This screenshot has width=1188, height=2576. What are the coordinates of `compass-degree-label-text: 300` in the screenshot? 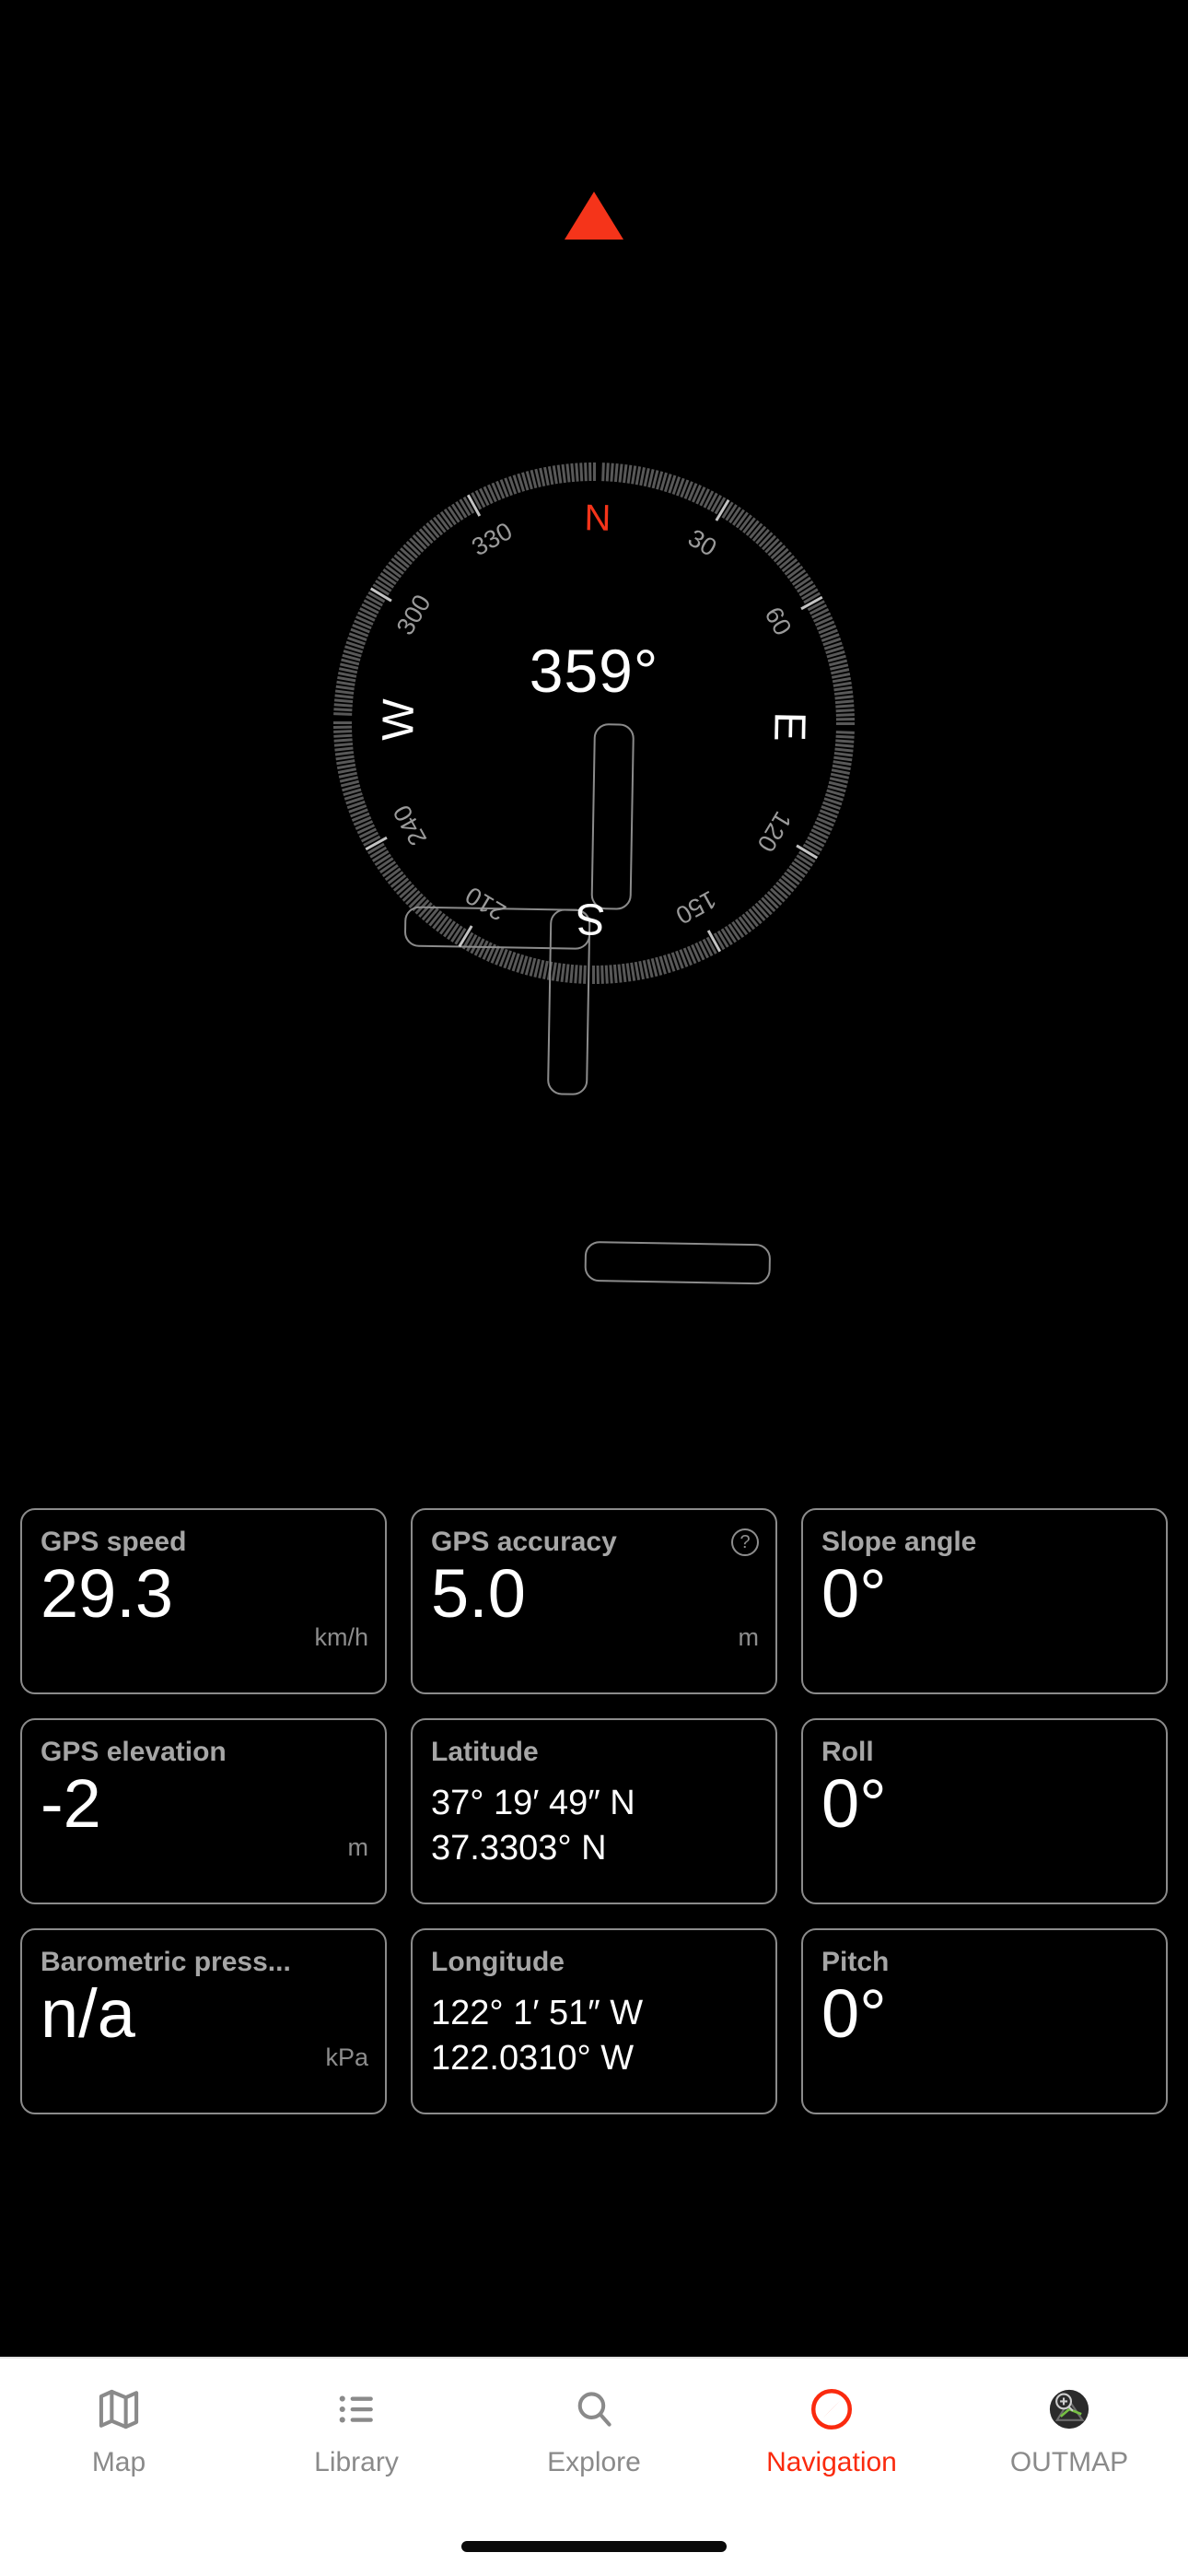 It's located at (413, 615).